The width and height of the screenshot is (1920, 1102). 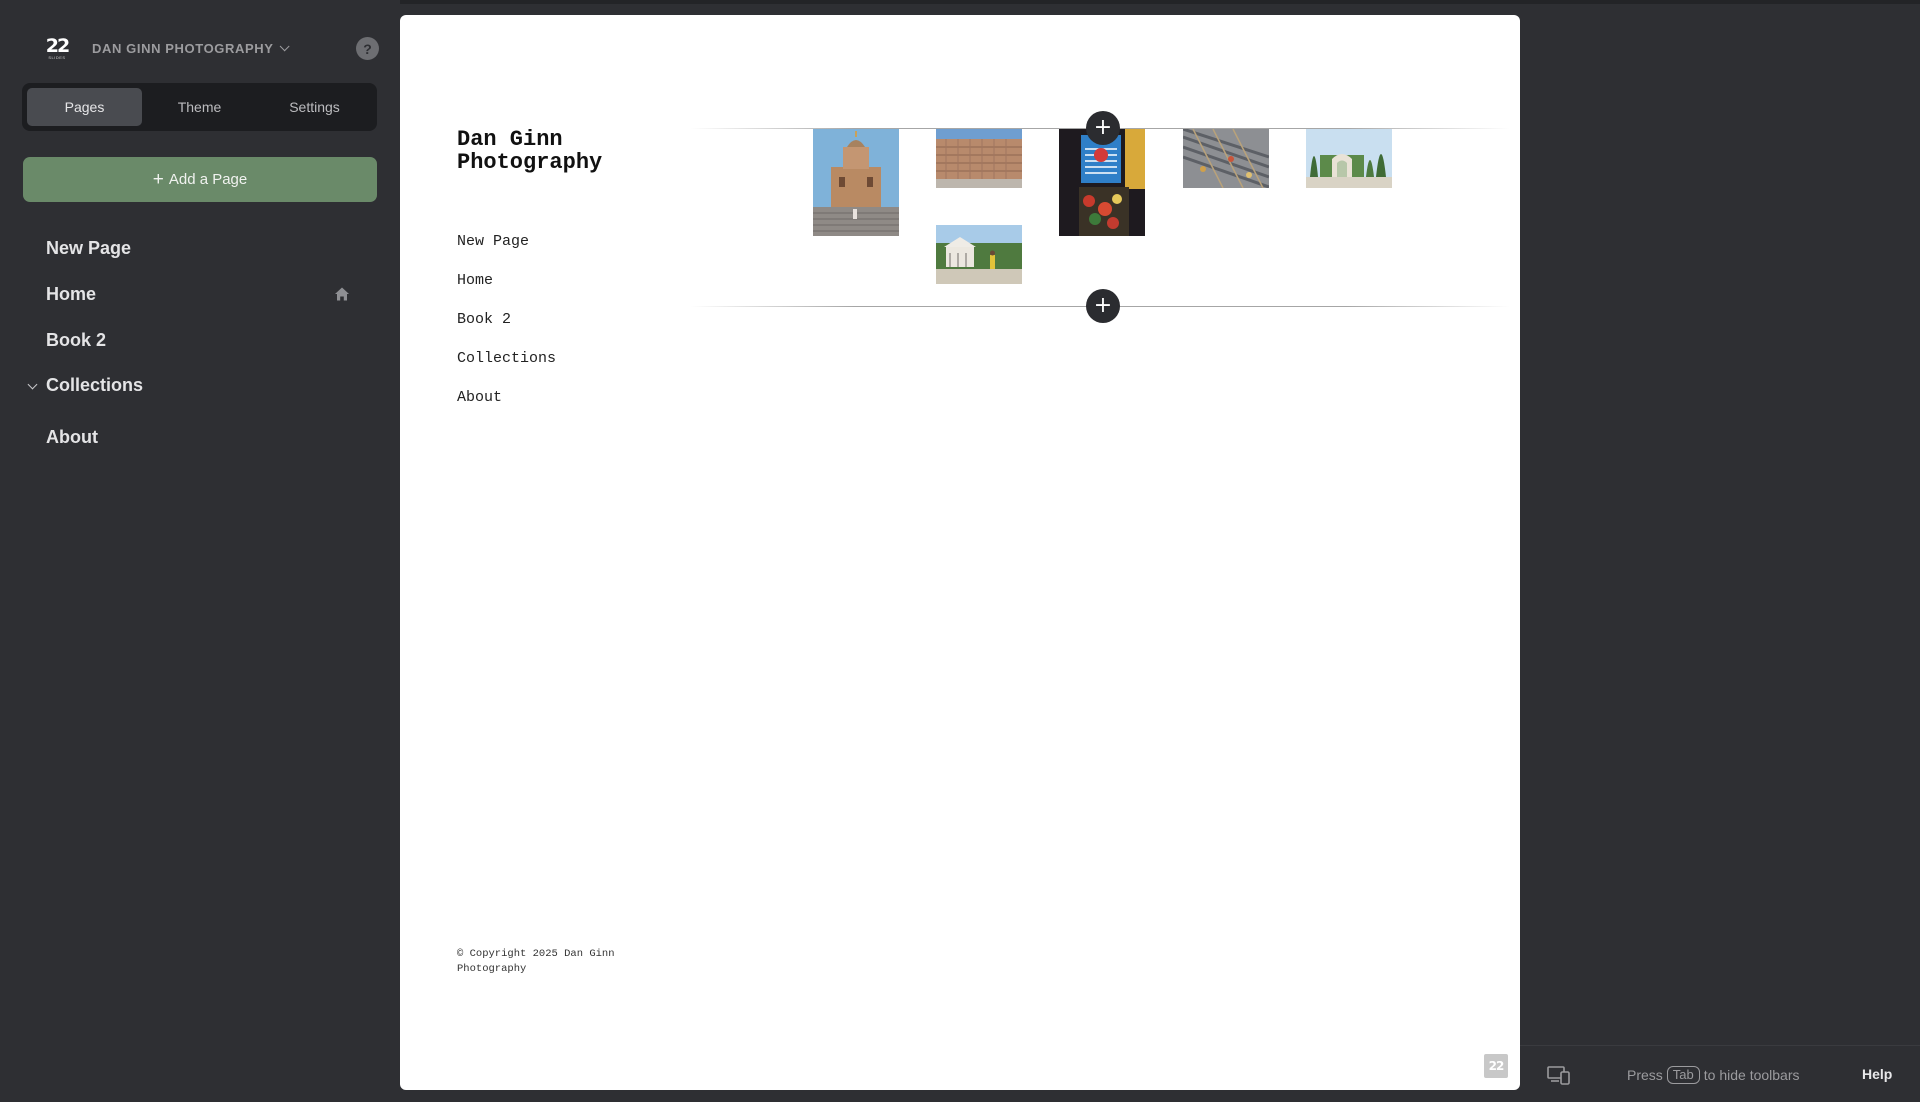 I want to click on gallery-photo-shop-sign, so click(x=1102, y=182).